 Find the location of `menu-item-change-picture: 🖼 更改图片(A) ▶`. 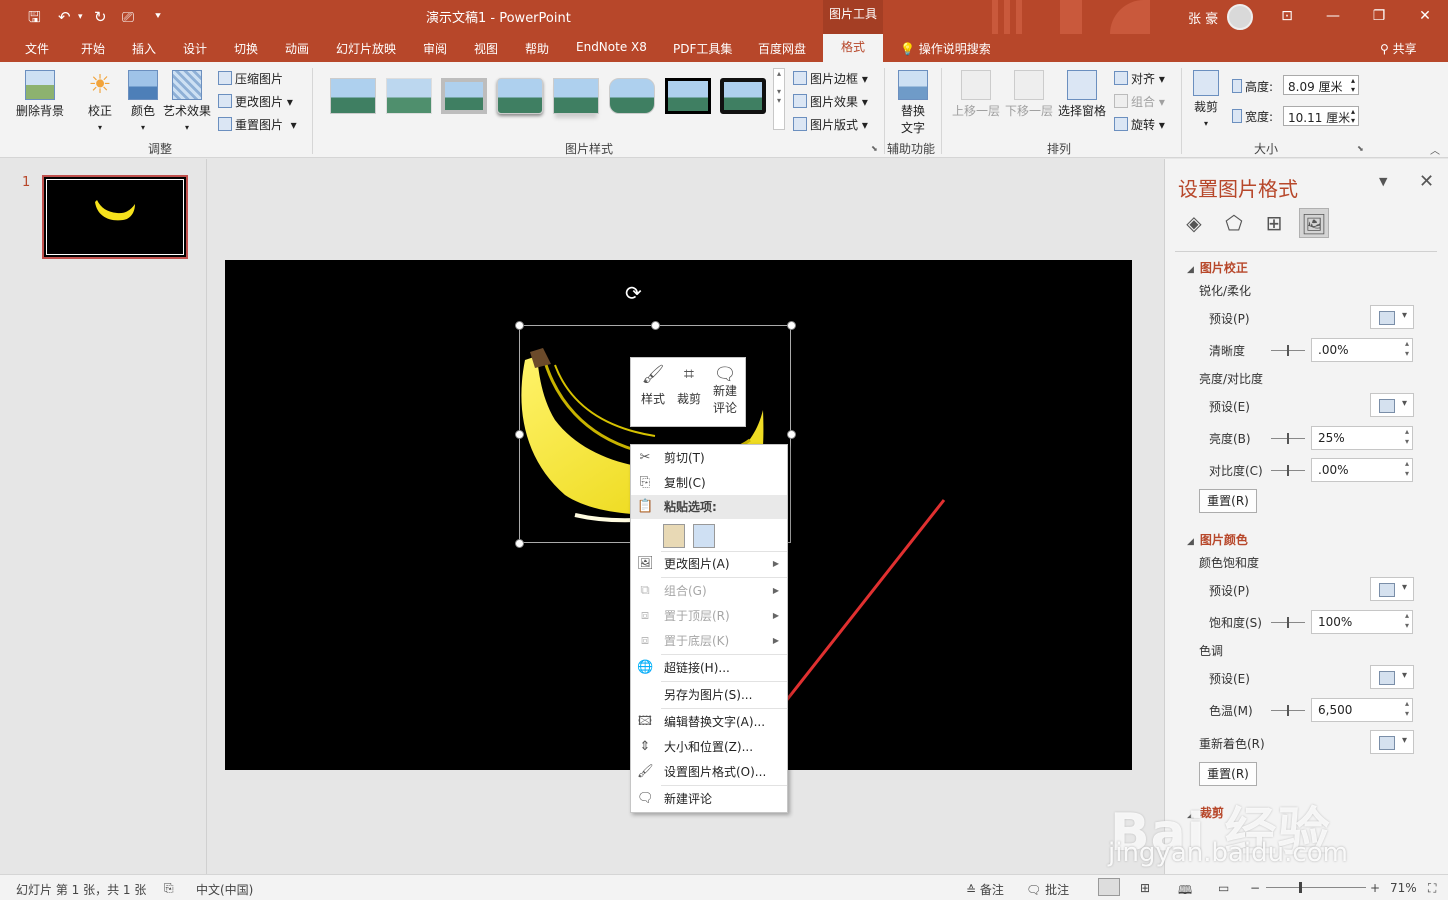

menu-item-change-picture: 🖼 更改图片(A) ▶ is located at coordinates (709, 564).